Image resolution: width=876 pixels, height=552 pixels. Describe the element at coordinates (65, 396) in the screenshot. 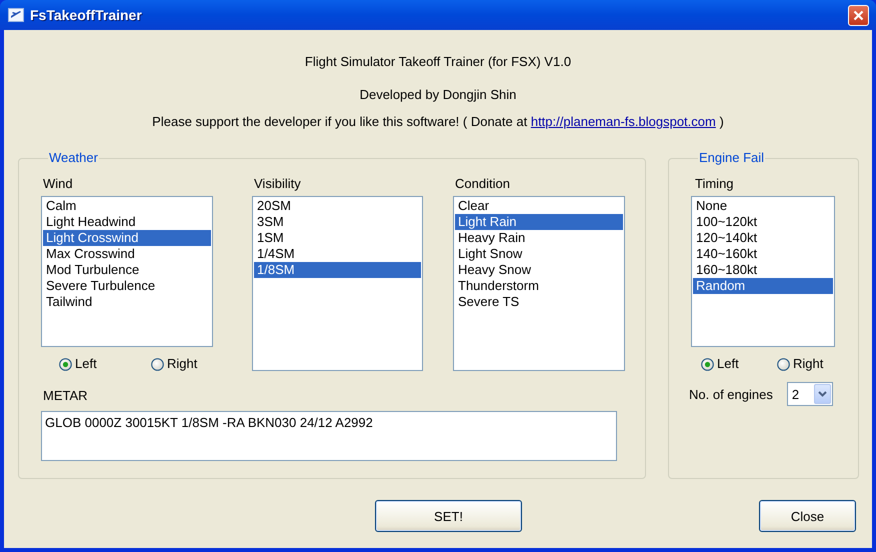

I see `metar-label: METAR` at that location.